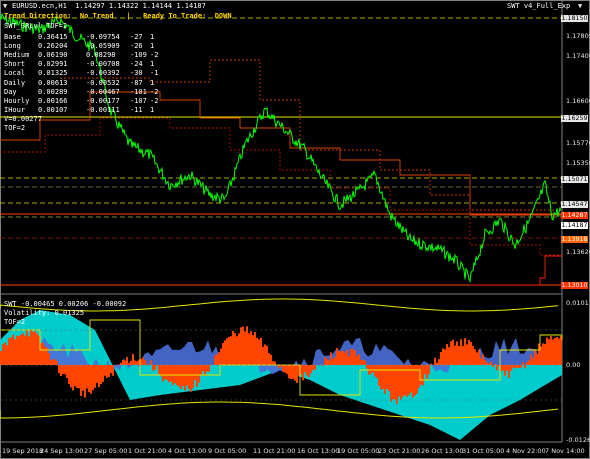  What do you see at coordinates (578, 143) in the screenshot?
I see `price-axis-label: 1.15776` at bounding box center [578, 143].